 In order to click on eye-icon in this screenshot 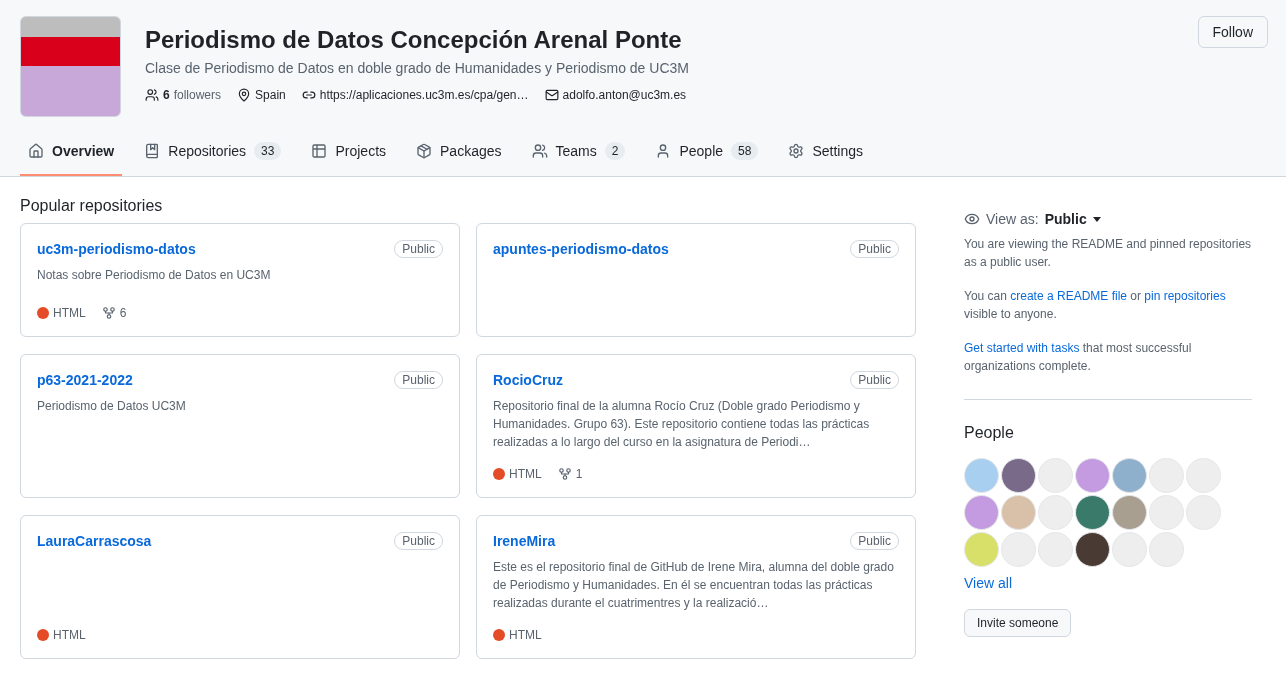, I will do `click(972, 219)`.